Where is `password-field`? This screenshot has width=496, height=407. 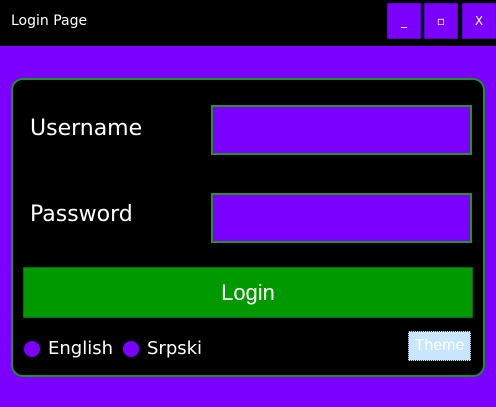 password-field is located at coordinates (341, 218).